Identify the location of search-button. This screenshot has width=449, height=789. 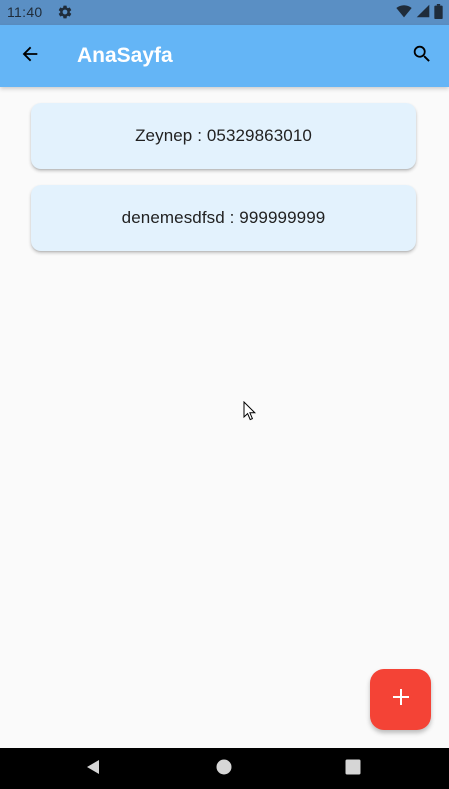
(422, 56).